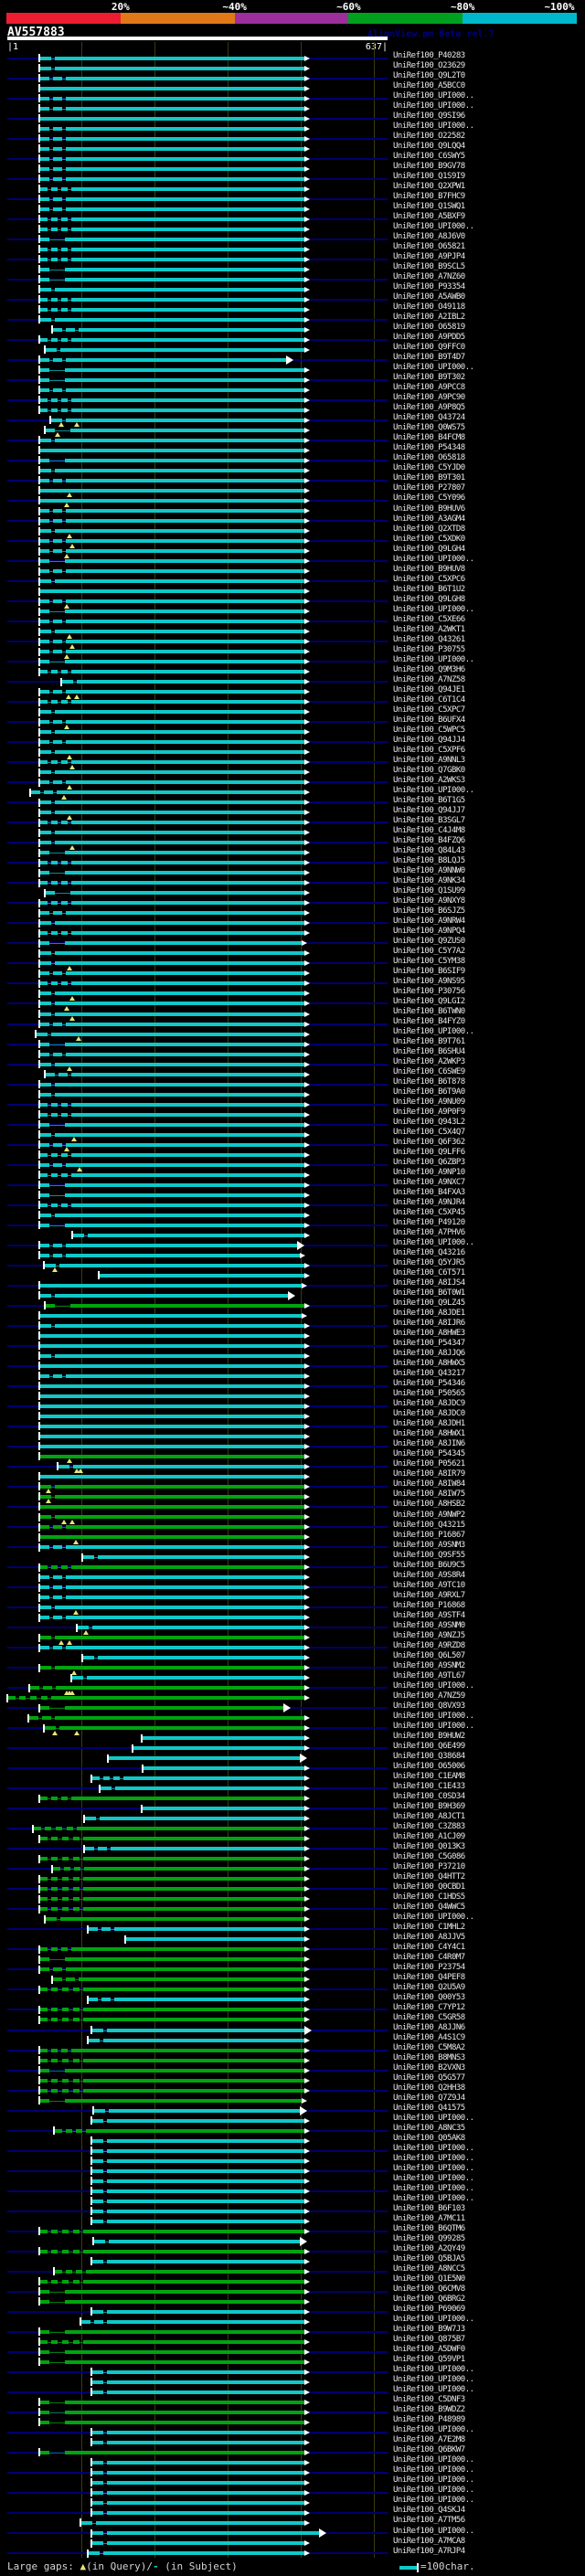 This screenshot has height=2576, width=585. I want to click on alignment-row: UniRef100_O65818, so click(293, 459).